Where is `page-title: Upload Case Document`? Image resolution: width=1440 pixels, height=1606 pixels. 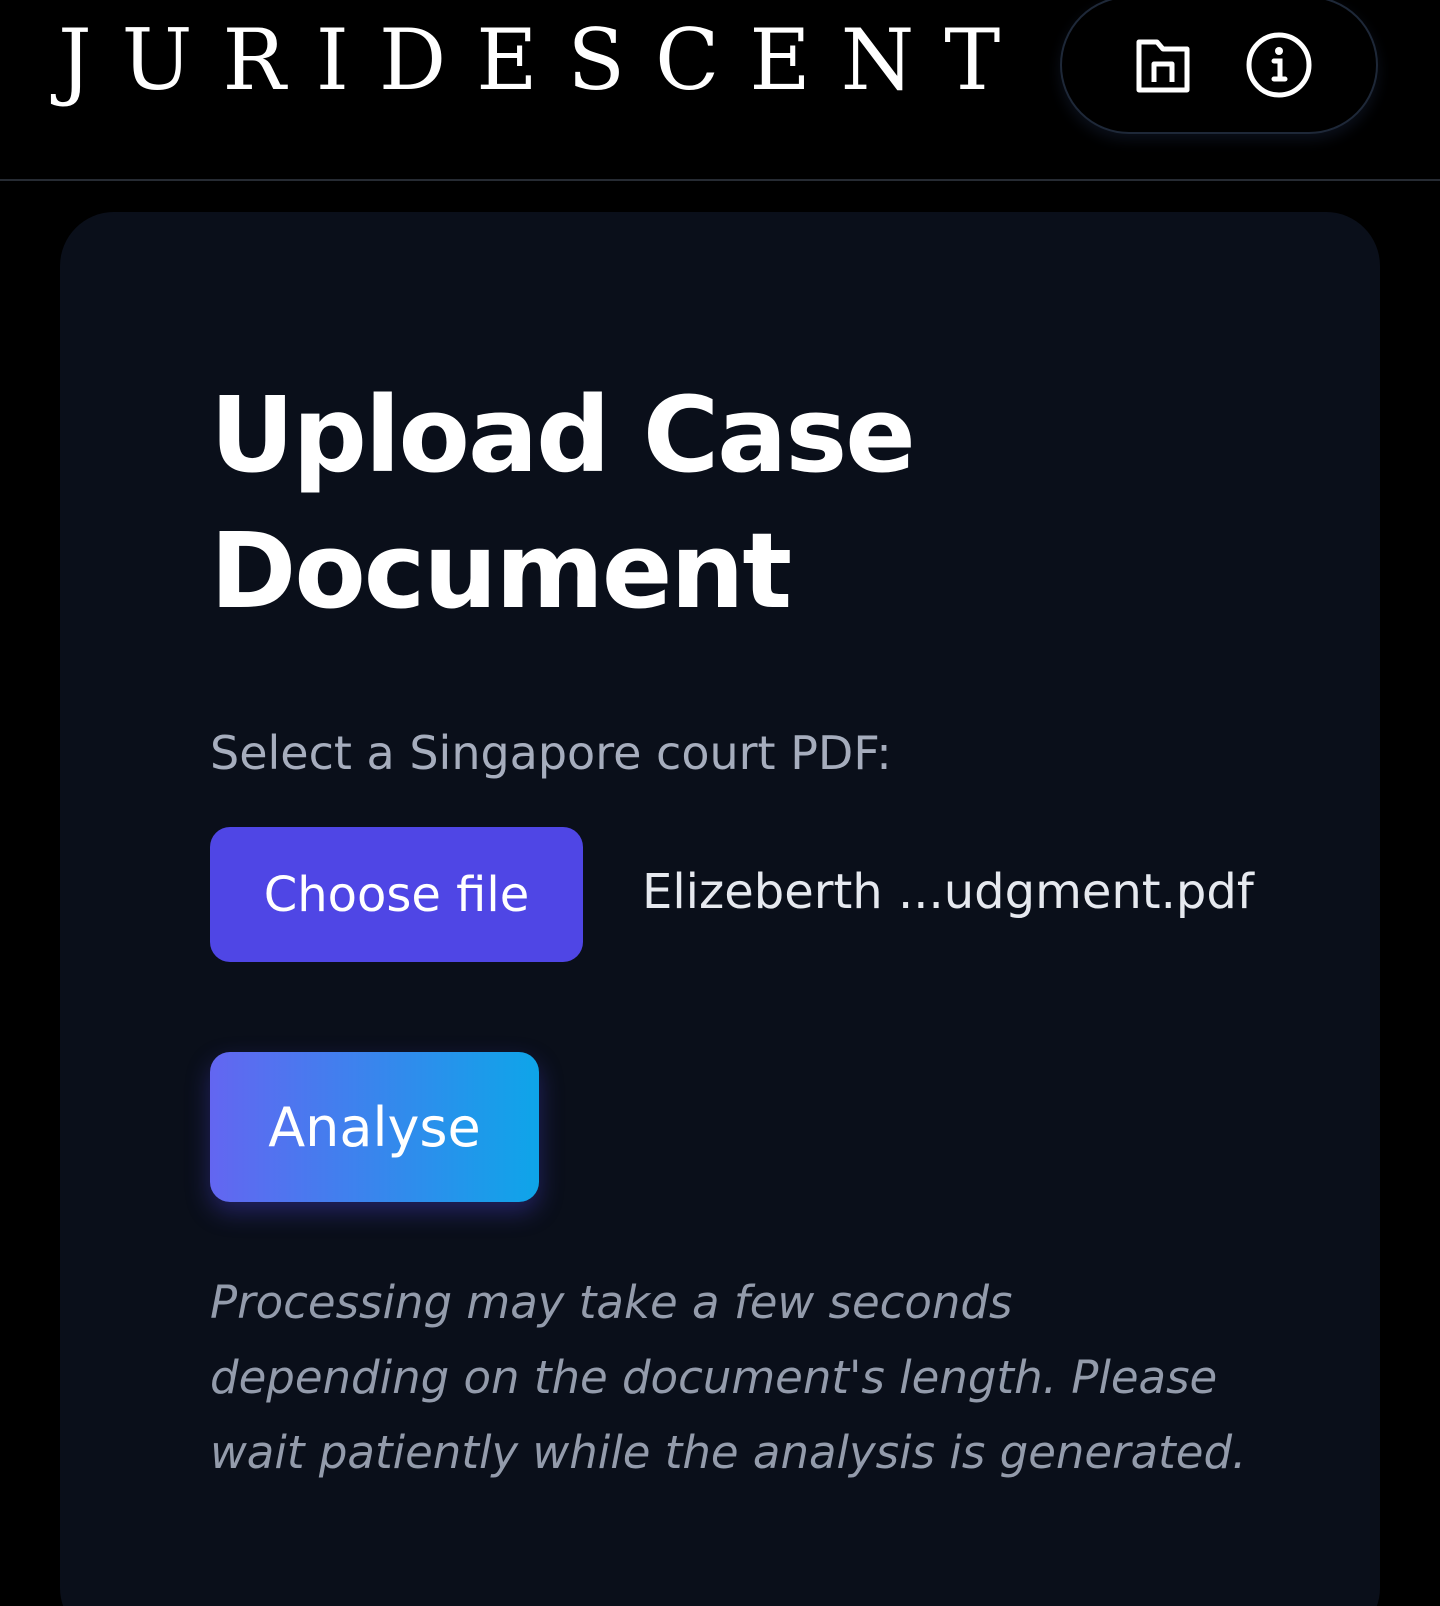 page-title: Upload Case Document is located at coordinates (563, 503).